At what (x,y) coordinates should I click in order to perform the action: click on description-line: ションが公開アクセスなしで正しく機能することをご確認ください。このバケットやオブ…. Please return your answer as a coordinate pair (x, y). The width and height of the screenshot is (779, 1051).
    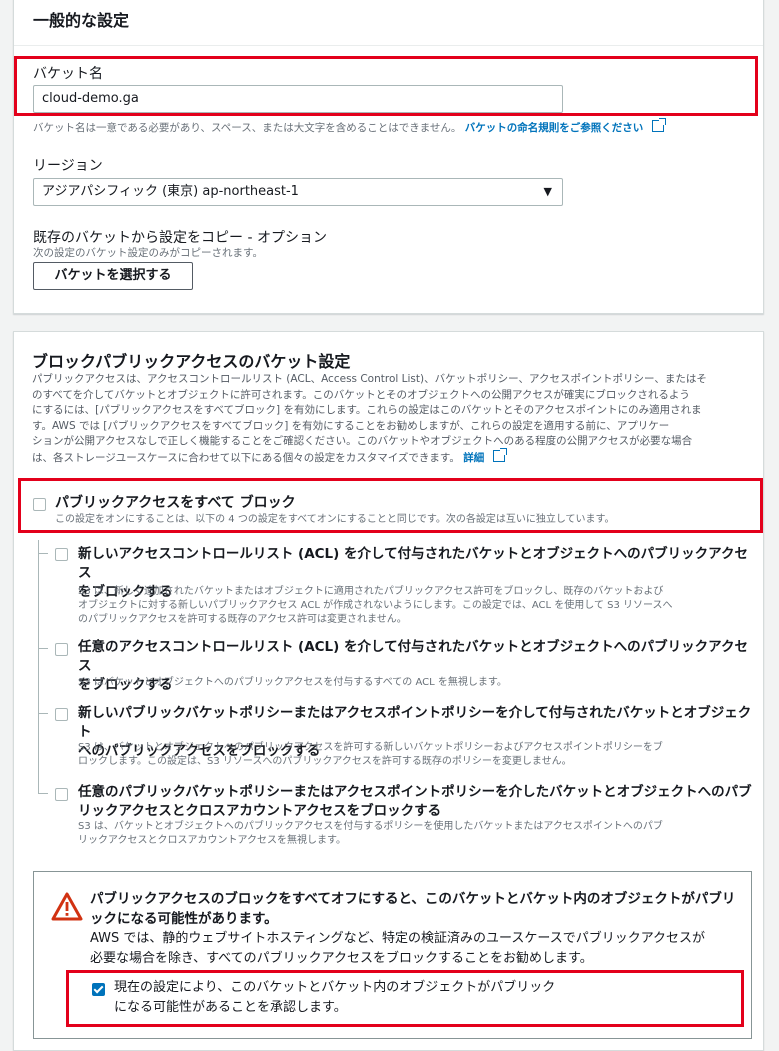
    Looking at the image, I should click on (362, 441).